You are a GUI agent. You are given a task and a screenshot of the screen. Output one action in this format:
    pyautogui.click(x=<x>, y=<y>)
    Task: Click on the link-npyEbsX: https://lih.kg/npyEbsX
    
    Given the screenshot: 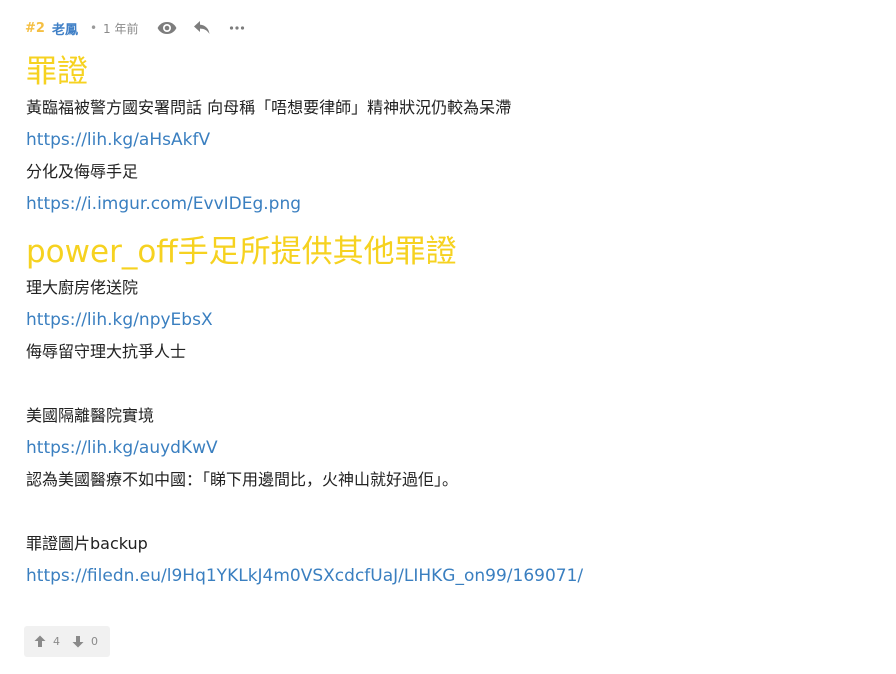 What is the action you would take?
    pyautogui.click(x=451, y=320)
    